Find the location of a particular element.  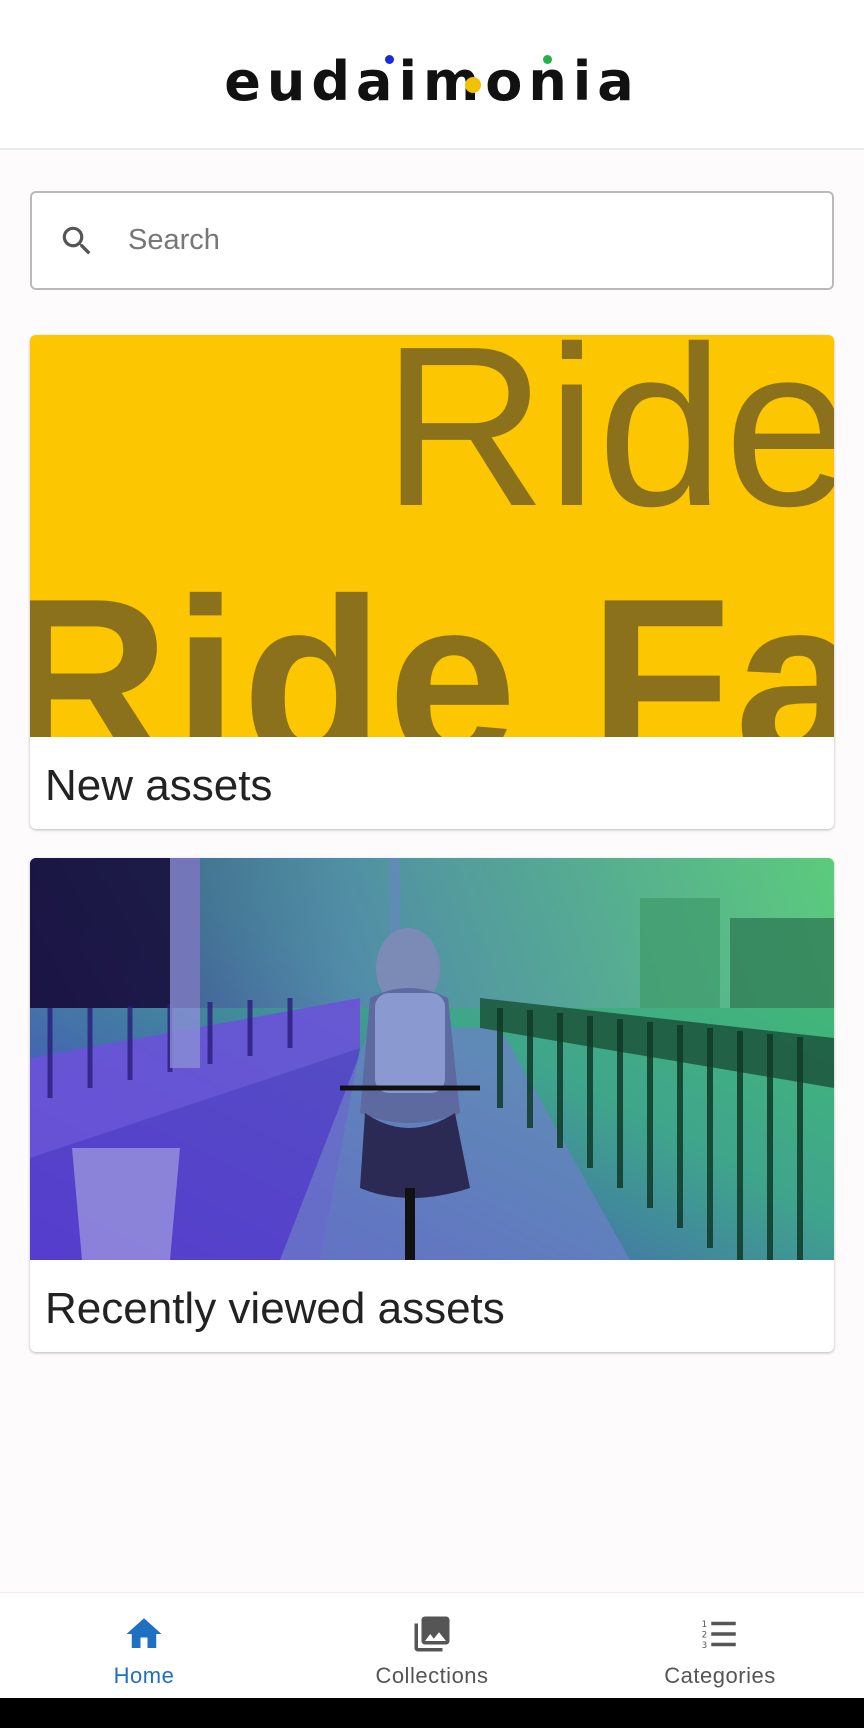

nav-collections-label: Collections is located at coordinates (432, 1675).